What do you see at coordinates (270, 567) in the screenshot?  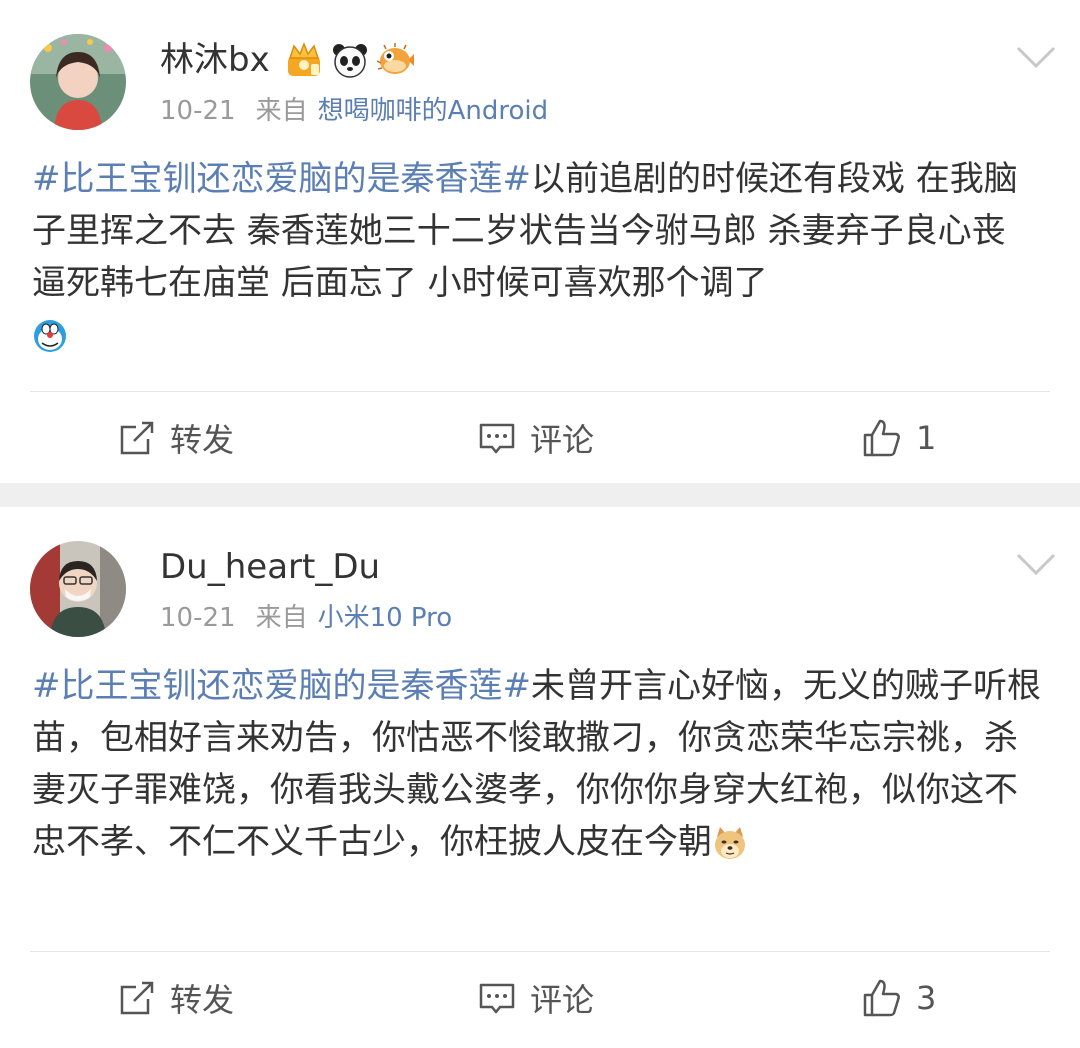 I see `username: Du_heart_Du` at bounding box center [270, 567].